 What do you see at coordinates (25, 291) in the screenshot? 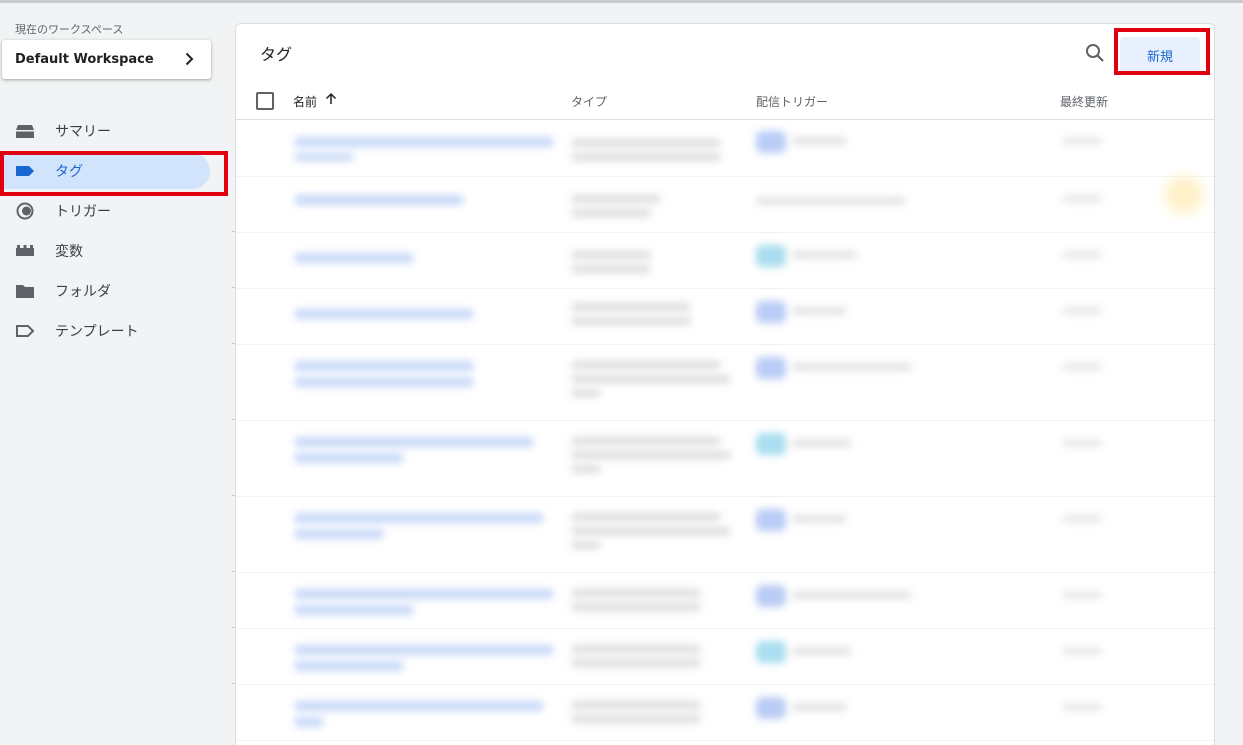
I see `folder-icon` at bounding box center [25, 291].